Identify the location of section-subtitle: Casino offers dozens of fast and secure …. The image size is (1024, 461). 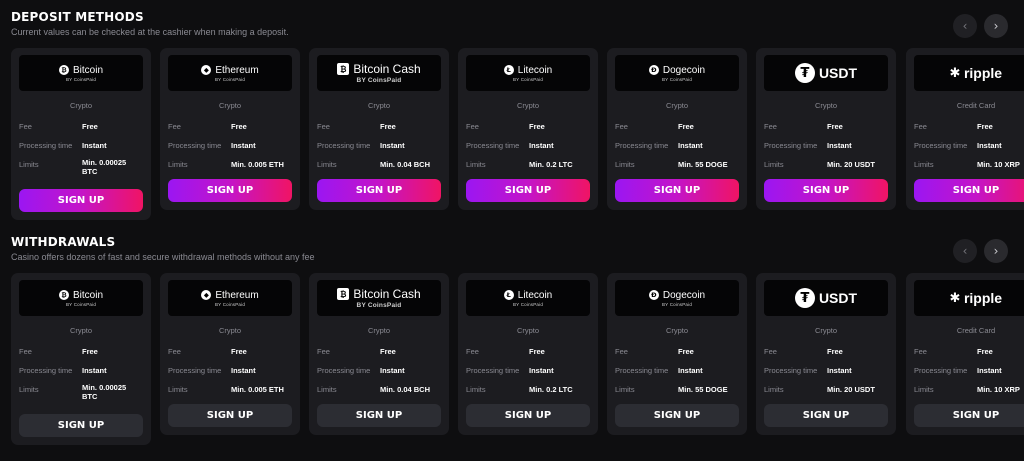
(163, 257).